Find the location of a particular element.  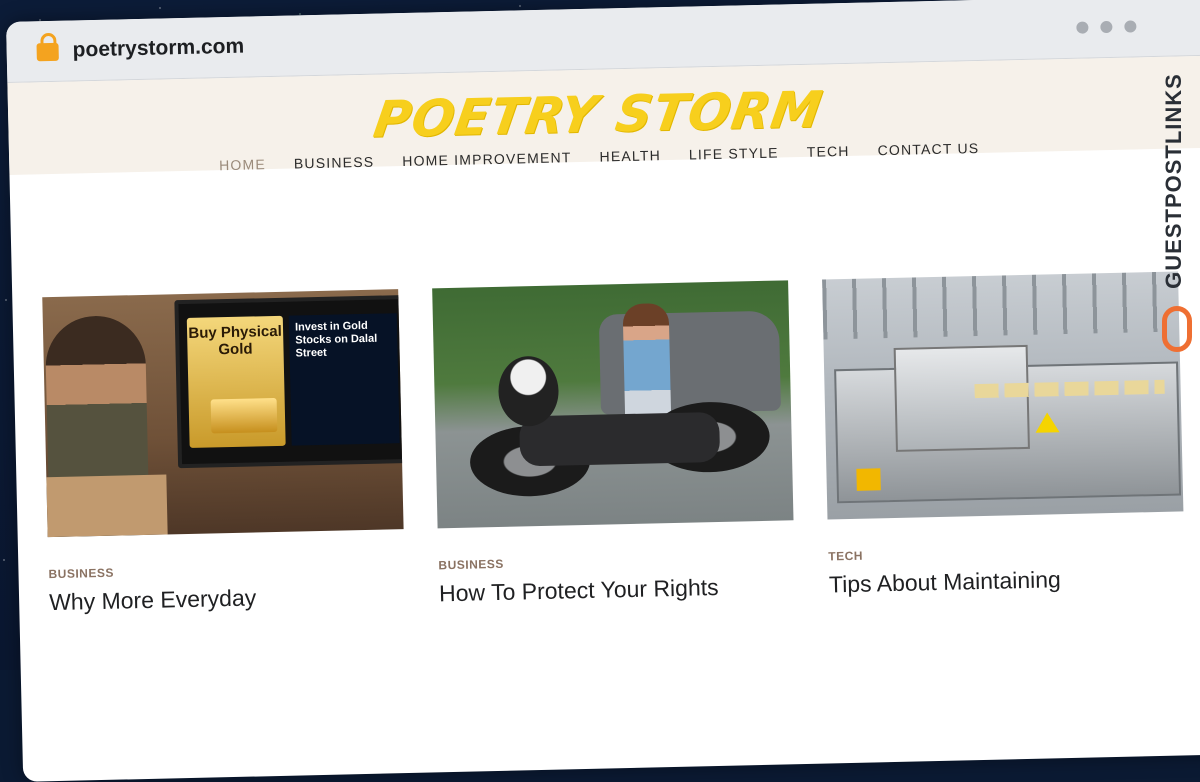

nav-contact-us: CONTACT US is located at coordinates (928, 149).